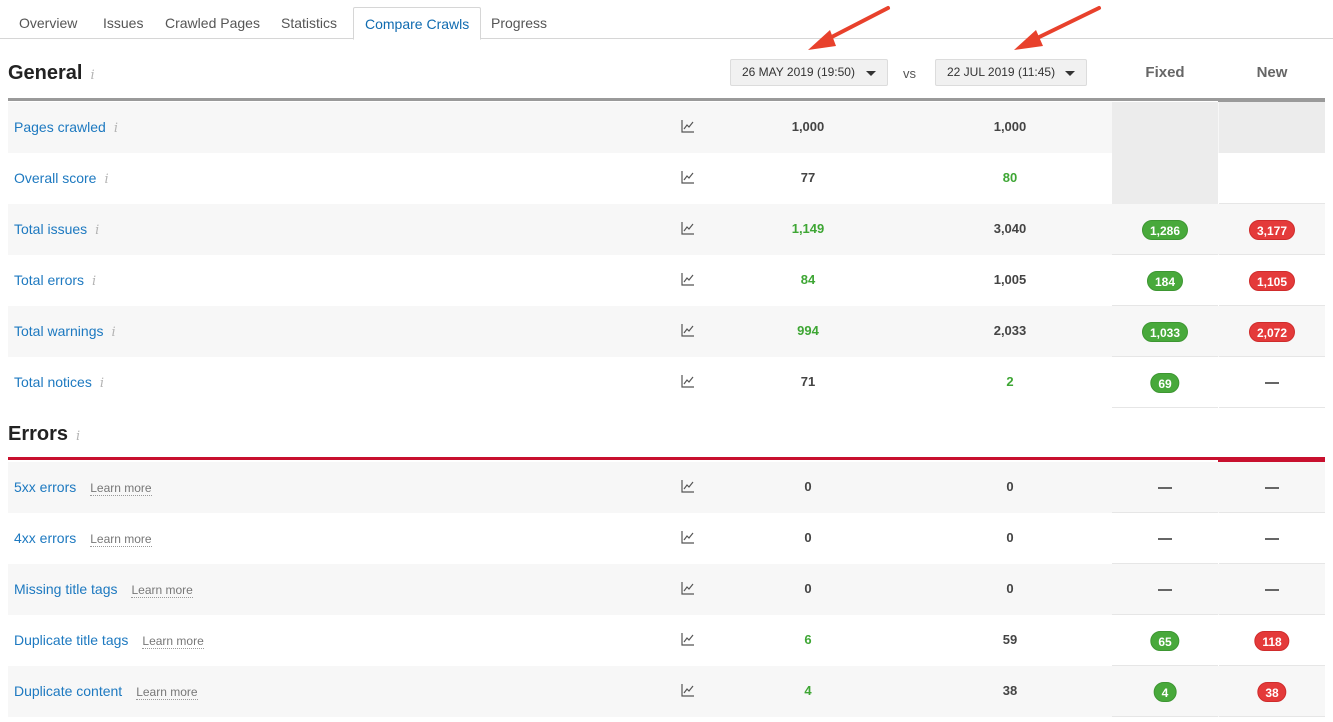  What do you see at coordinates (1165, 383) in the screenshot?
I see `fixed-count-badge: 69` at bounding box center [1165, 383].